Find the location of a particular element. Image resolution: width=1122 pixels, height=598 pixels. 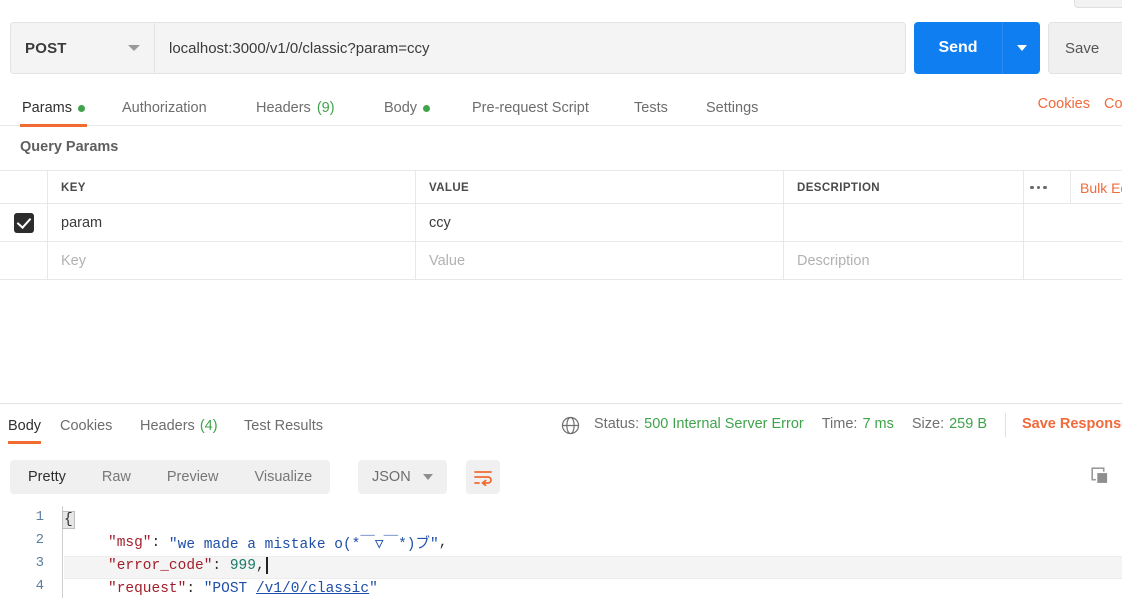

response-tab-test-results: Test Results is located at coordinates (283, 426).